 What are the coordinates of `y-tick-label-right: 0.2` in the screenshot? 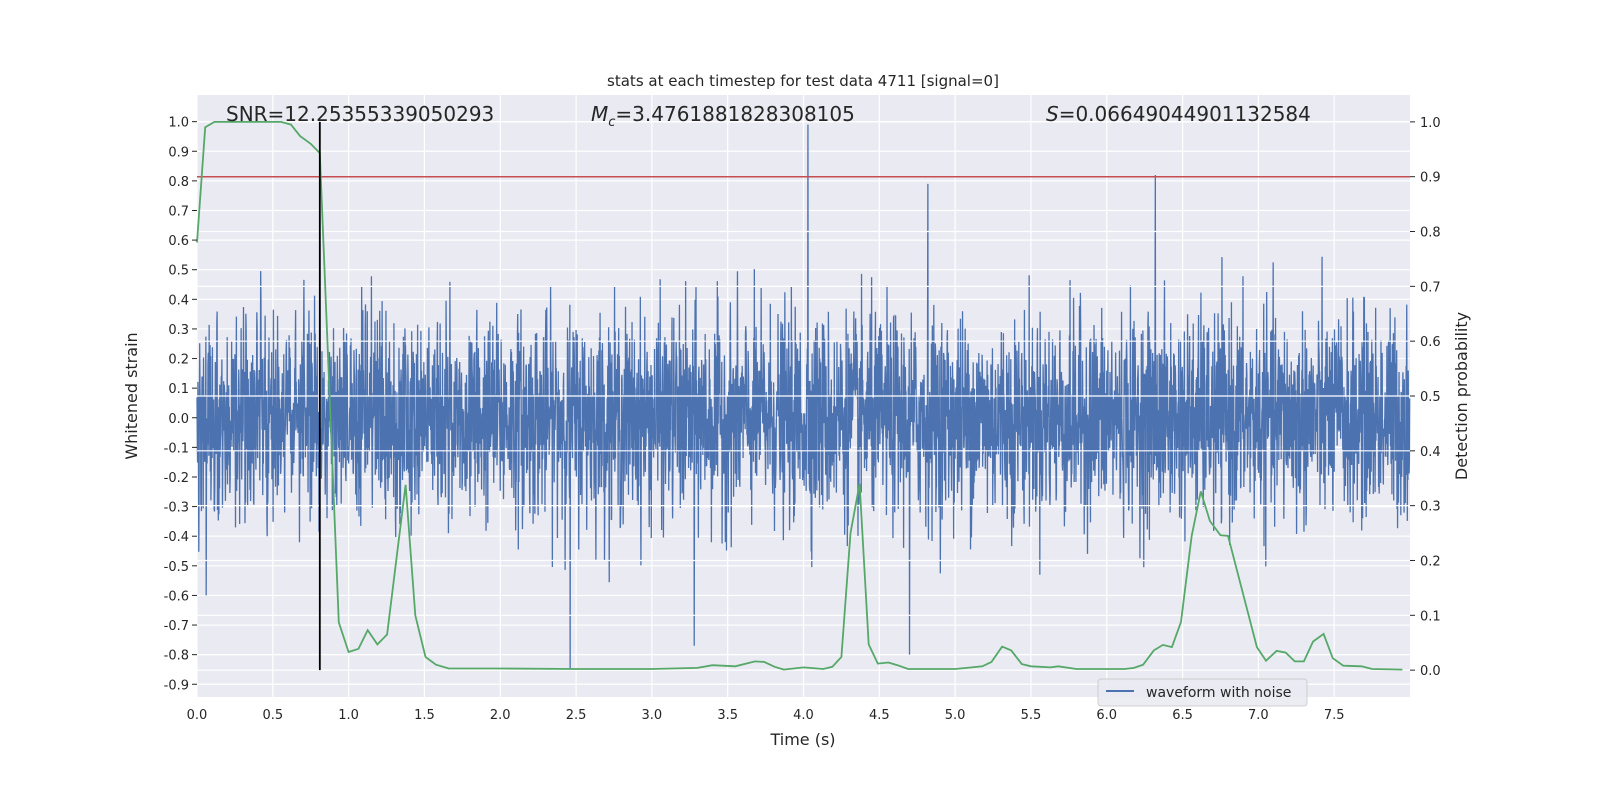 It's located at (1430, 561).